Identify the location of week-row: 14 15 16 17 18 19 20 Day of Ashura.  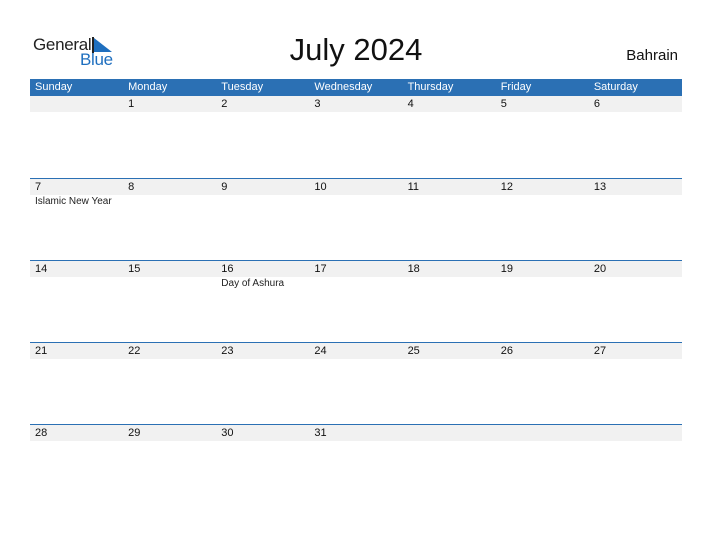
(356, 301).